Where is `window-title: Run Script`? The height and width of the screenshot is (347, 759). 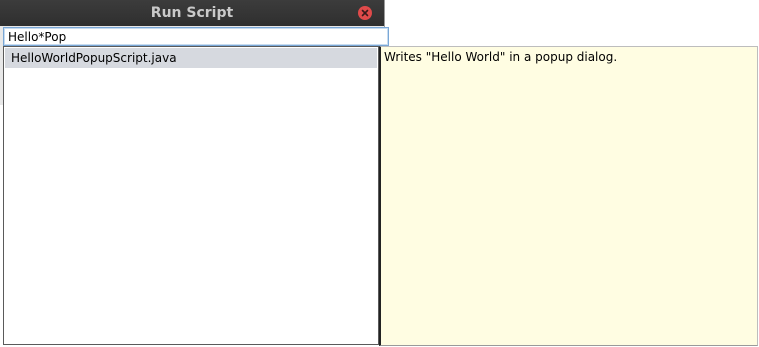 window-title: Run Script is located at coordinates (192, 13).